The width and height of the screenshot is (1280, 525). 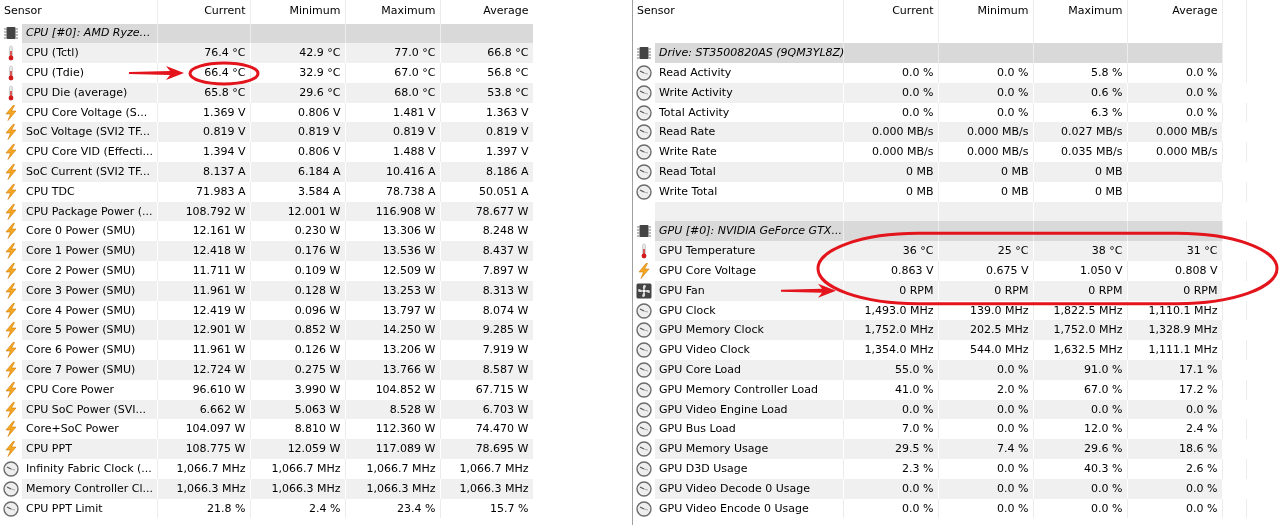 I want to click on sensor-name: Read Rate, so click(x=749, y=132).